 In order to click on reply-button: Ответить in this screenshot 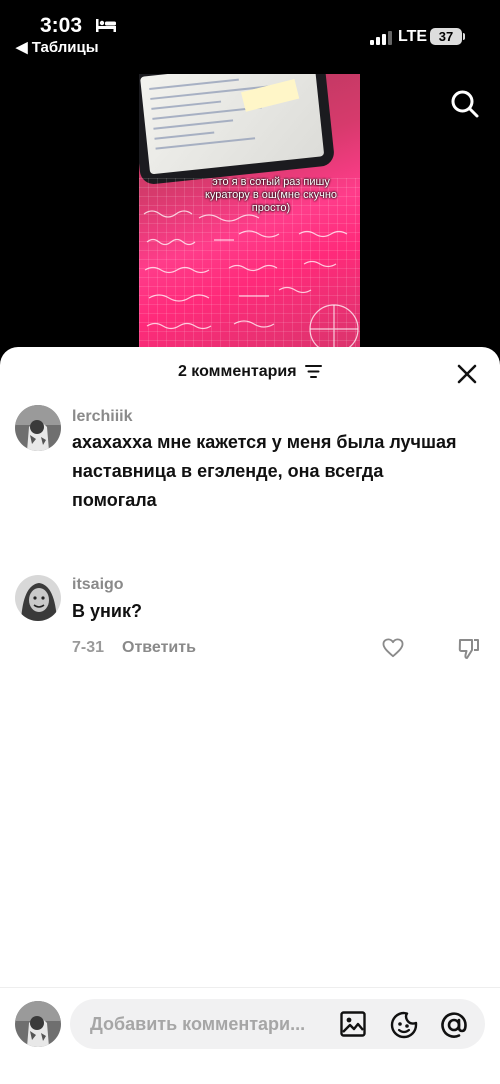, I will do `click(159, 648)`.